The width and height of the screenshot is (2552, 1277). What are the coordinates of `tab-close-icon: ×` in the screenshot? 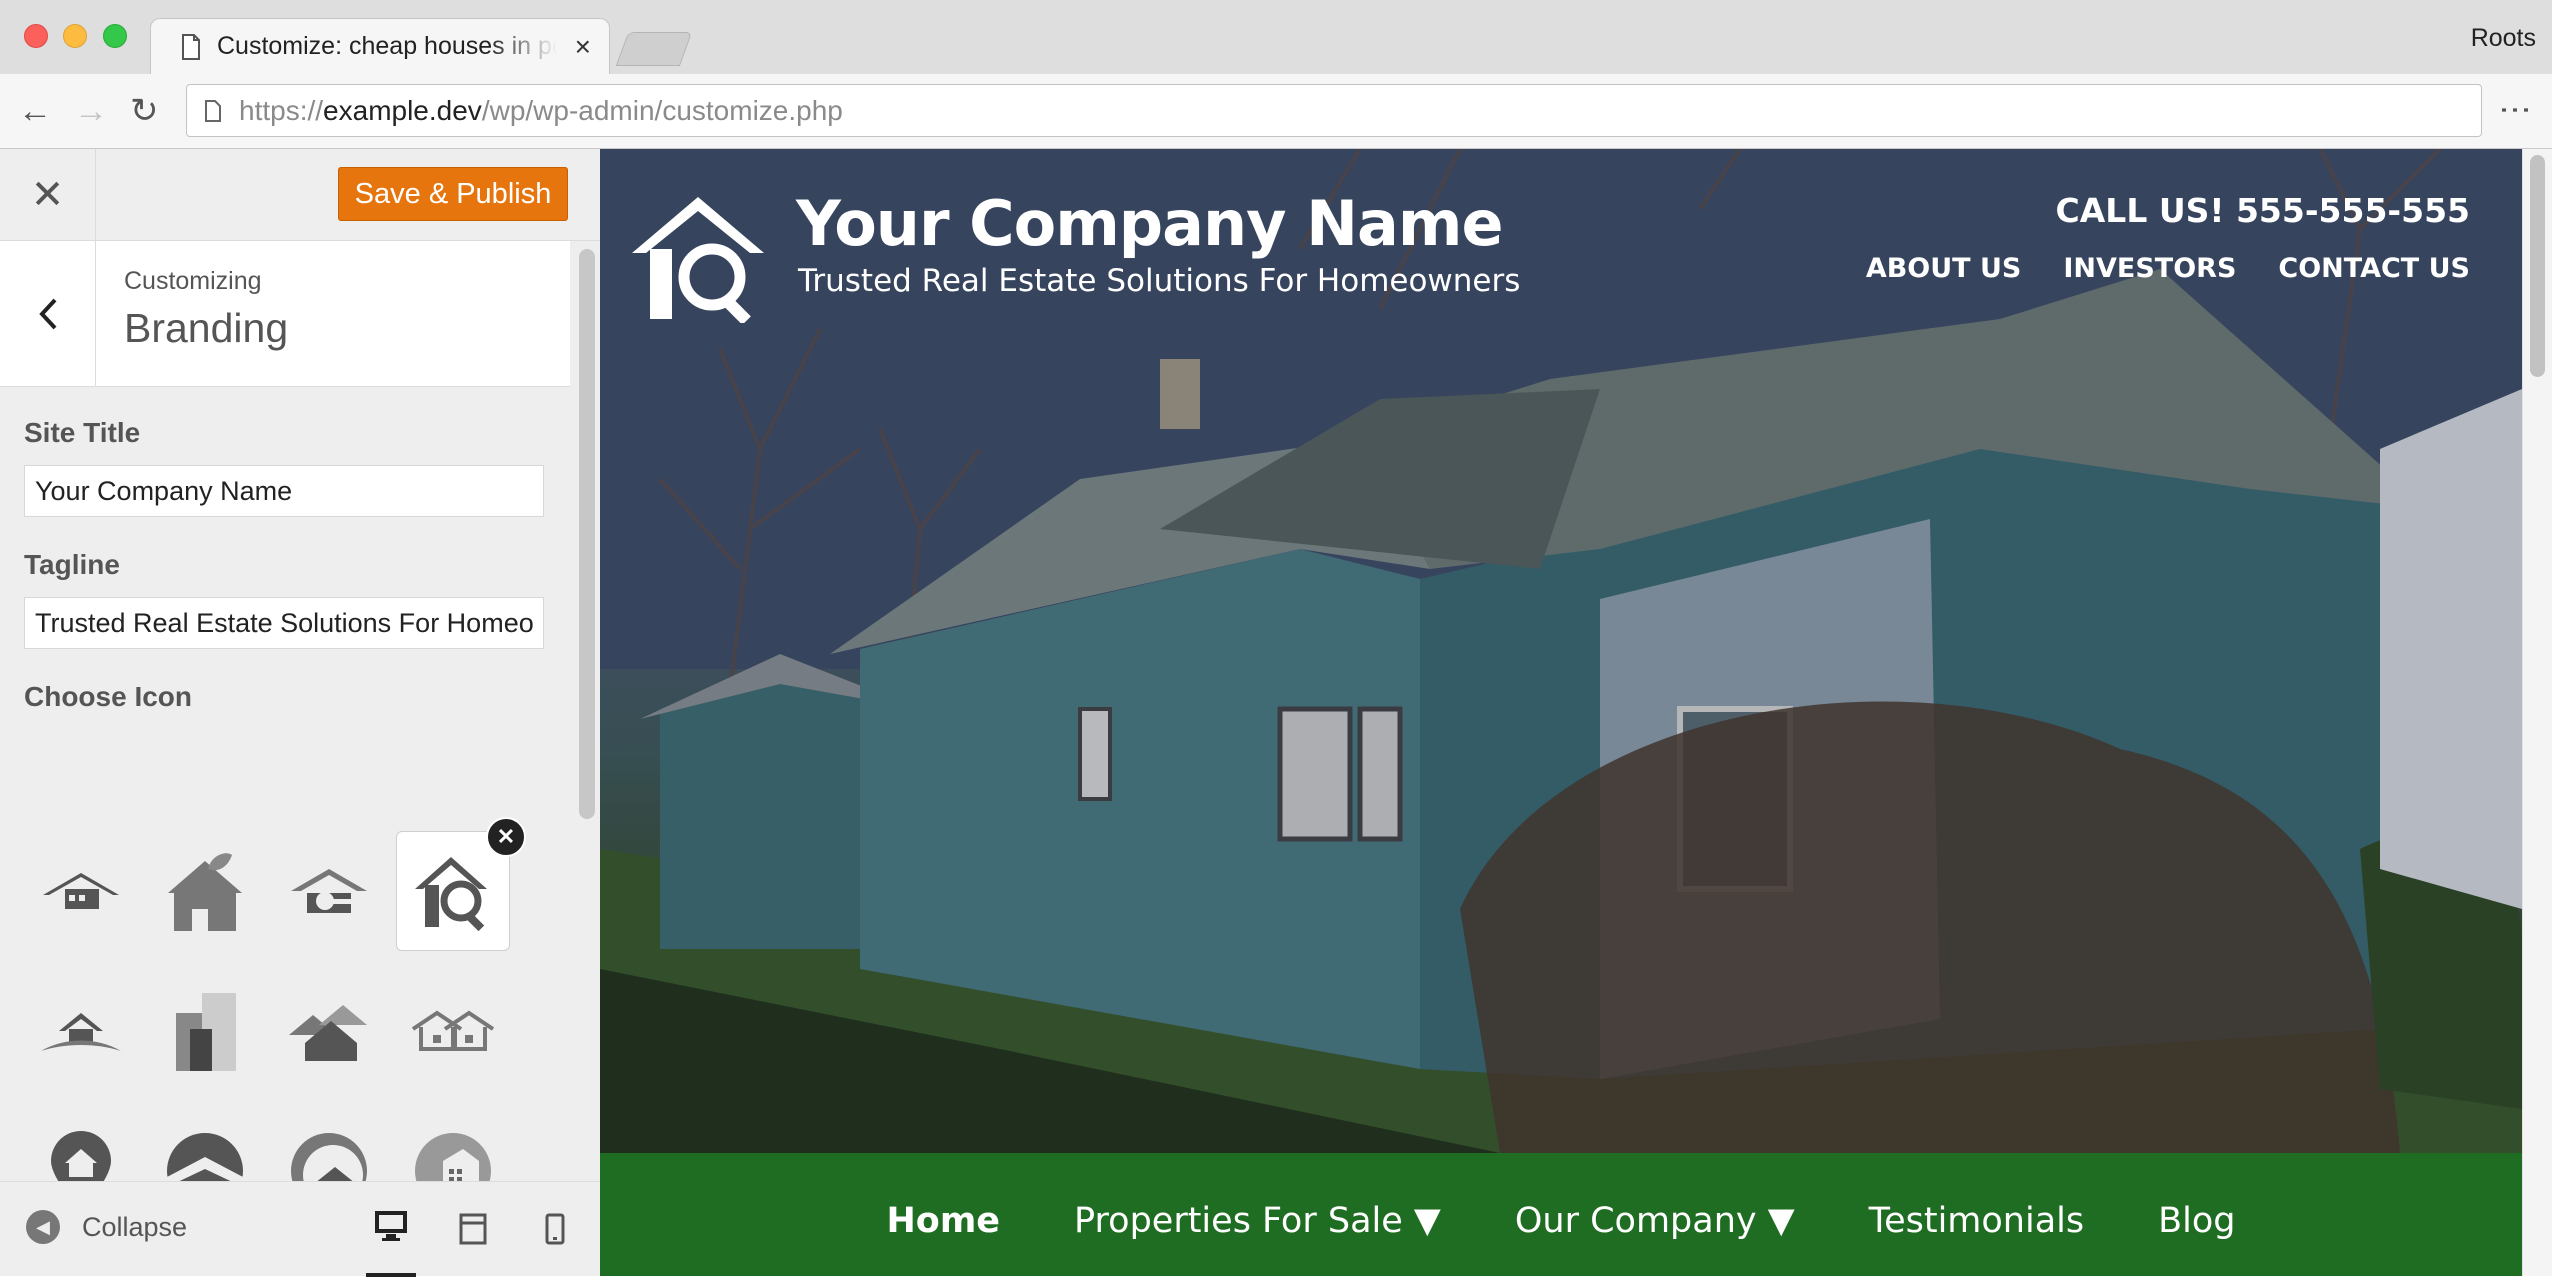 It's located at (583, 47).